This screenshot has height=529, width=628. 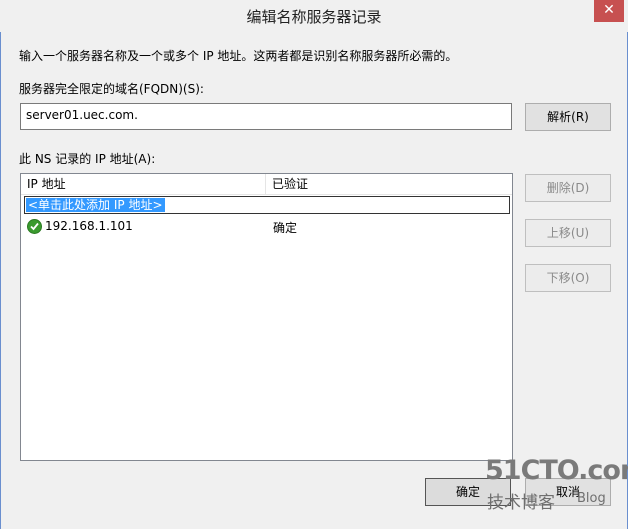 I want to click on close-icon: ✕, so click(x=609, y=10).